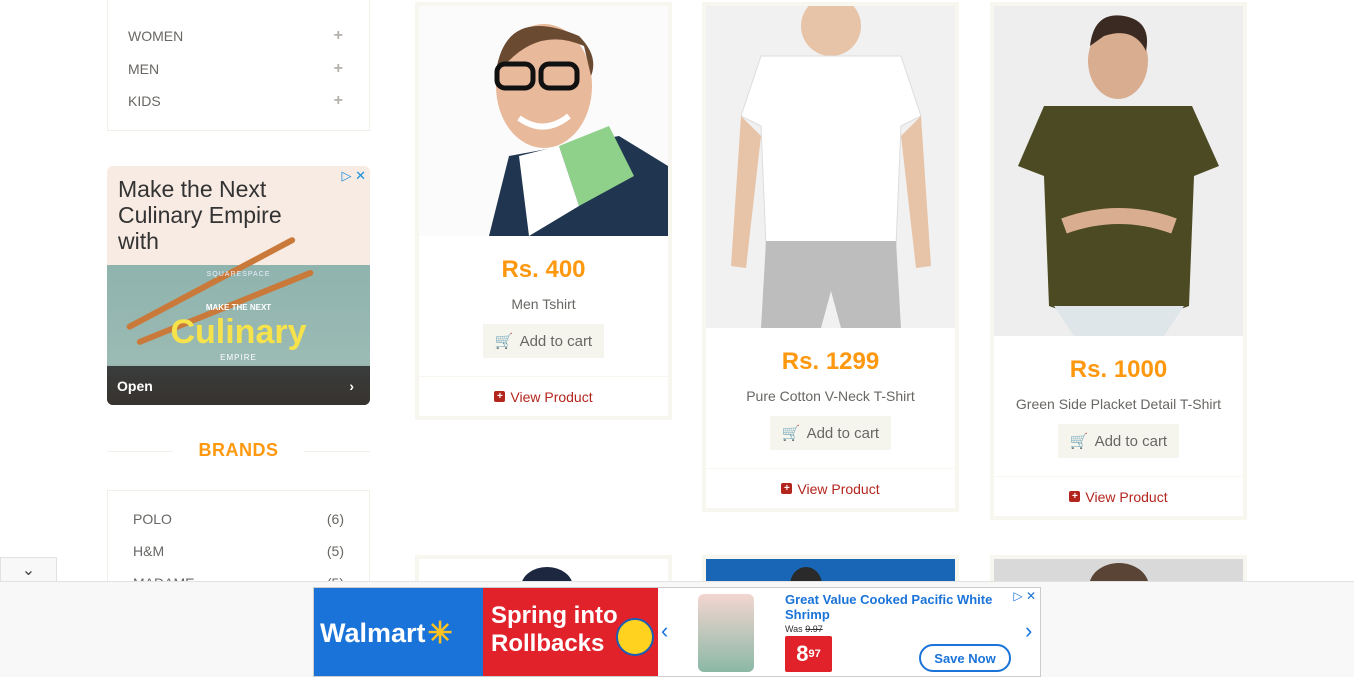 This screenshot has height=677, width=1354. Describe the element at coordinates (814, 629) in the screenshot. I see `was-price-value: 9.97` at that location.